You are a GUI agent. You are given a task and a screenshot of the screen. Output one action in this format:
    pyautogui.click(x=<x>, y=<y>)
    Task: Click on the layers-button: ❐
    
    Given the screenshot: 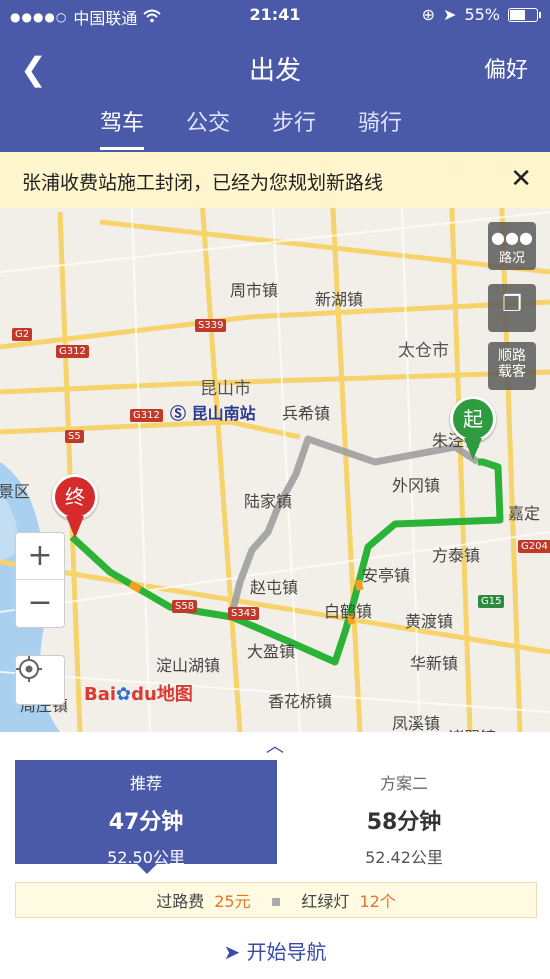 What is the action you would take?
    pyautogui.click(x=512, y=308)
    